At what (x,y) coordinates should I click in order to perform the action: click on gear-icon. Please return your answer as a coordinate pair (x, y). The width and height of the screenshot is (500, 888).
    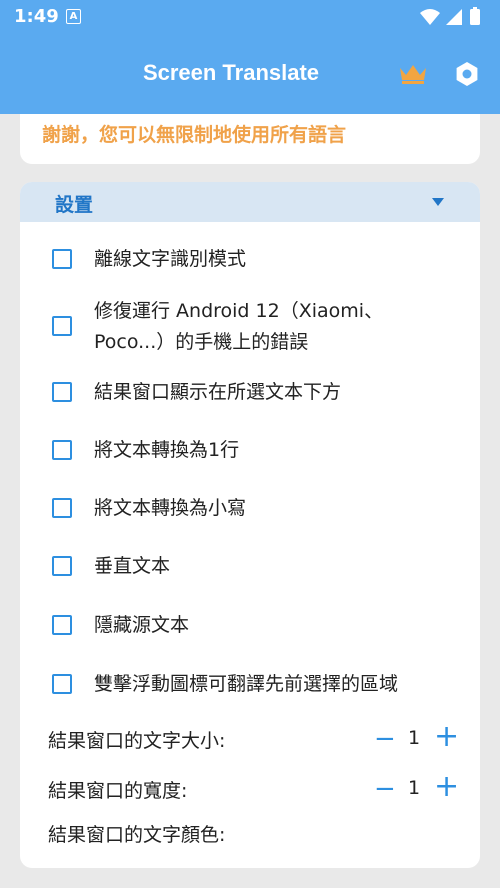
    Looking at the image, I should click on (467, 76).